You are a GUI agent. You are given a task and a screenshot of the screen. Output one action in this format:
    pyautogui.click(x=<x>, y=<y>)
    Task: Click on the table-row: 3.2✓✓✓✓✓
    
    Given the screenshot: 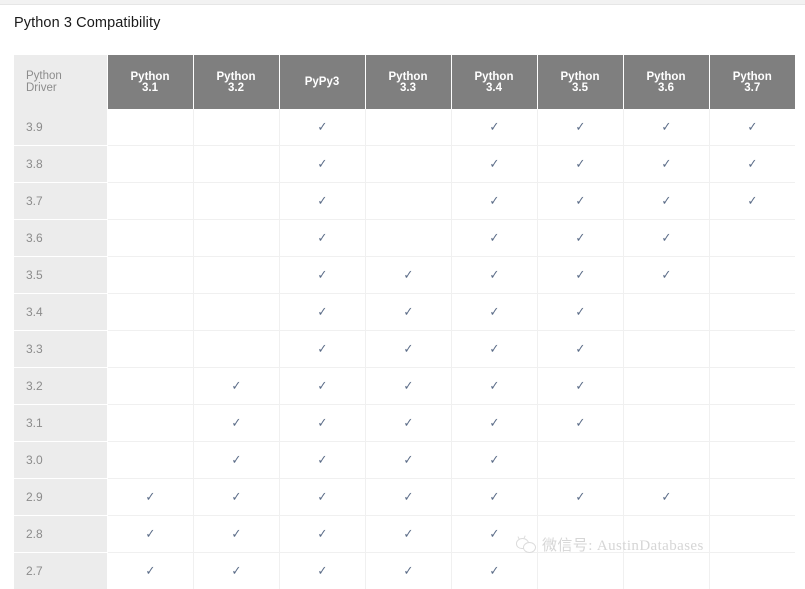 What is the action you would take?
    pyautogui.click(x=404, y=386)
    